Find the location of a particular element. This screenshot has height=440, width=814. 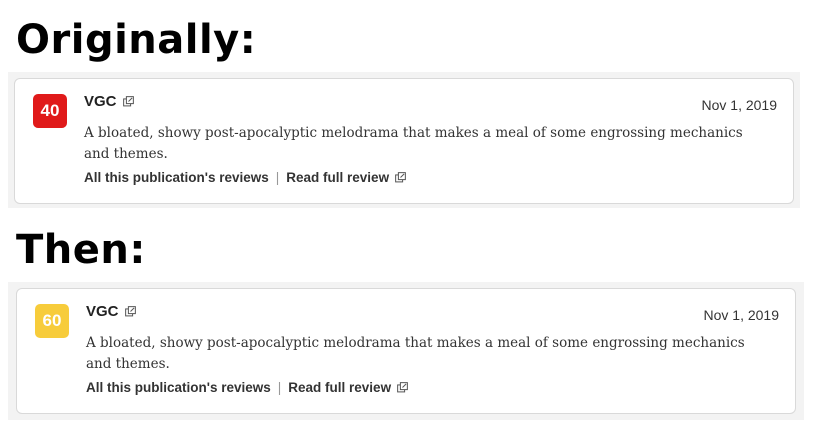

heading-then: Then: is located at coordinates (81, 250).